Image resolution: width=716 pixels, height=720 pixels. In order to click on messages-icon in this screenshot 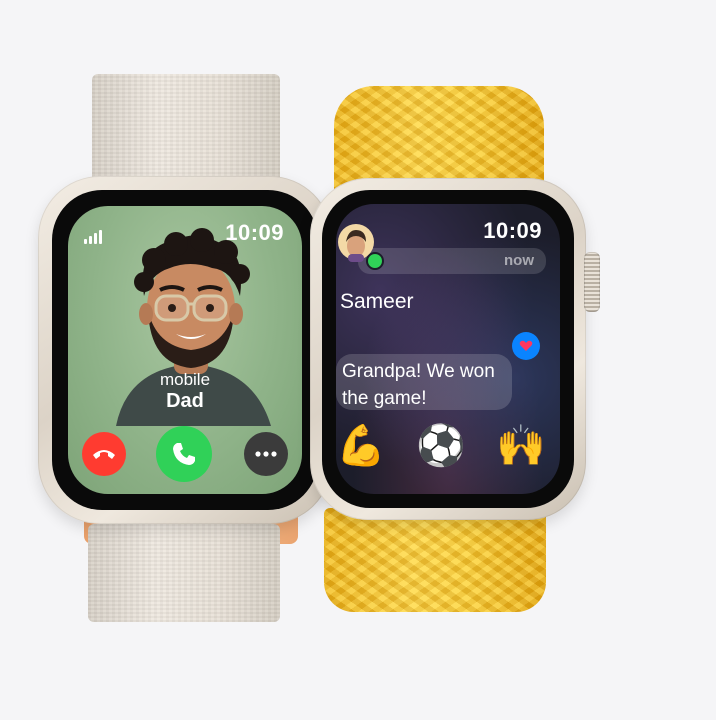, I will do `click(375, 261)`.